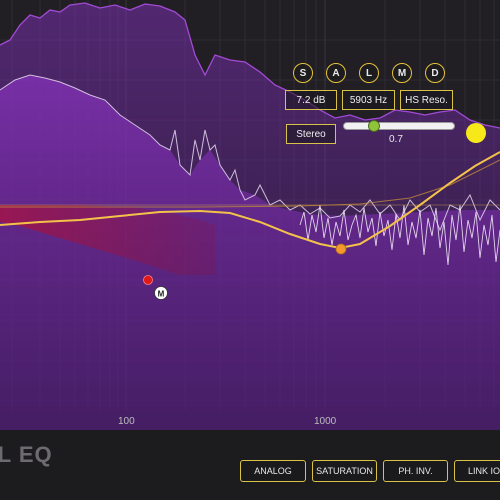 The height and width of the screenshot is (500, 500). I want to click on solo-band-button: S, so click(303, 73).